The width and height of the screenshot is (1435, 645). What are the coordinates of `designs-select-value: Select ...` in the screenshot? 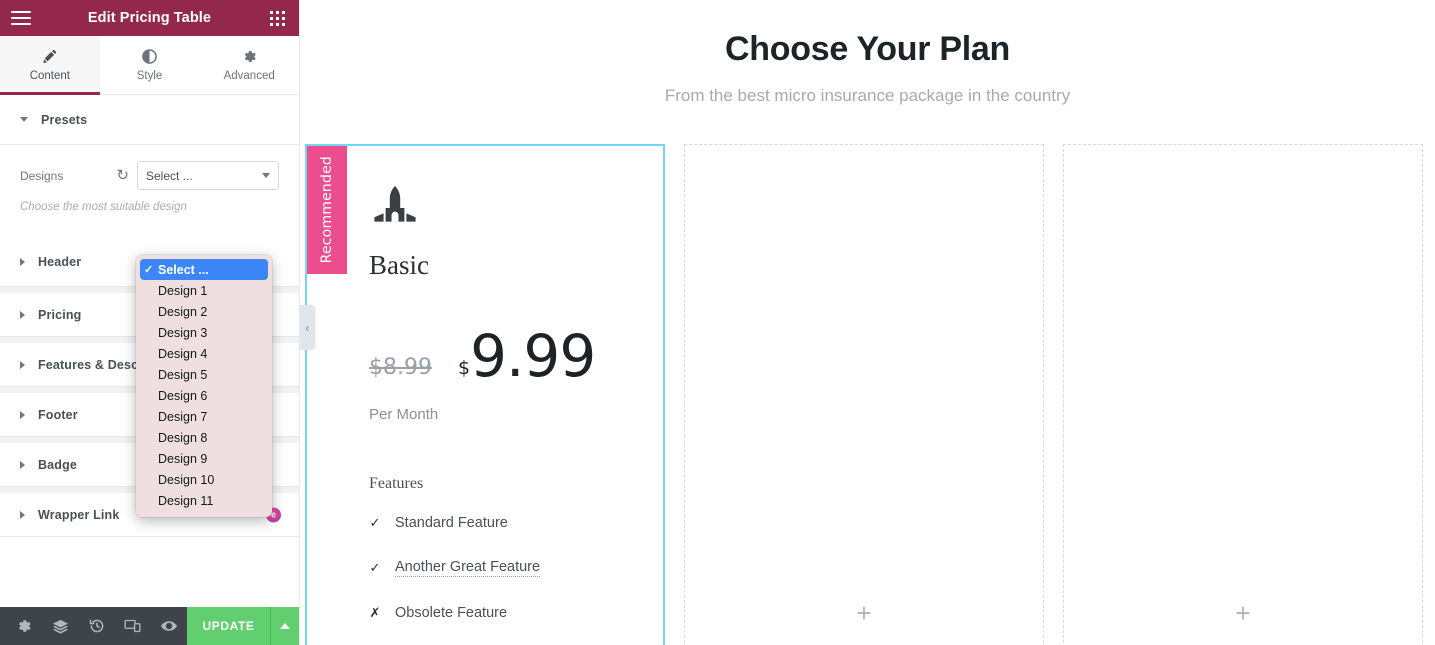 It's located at (169, 175).